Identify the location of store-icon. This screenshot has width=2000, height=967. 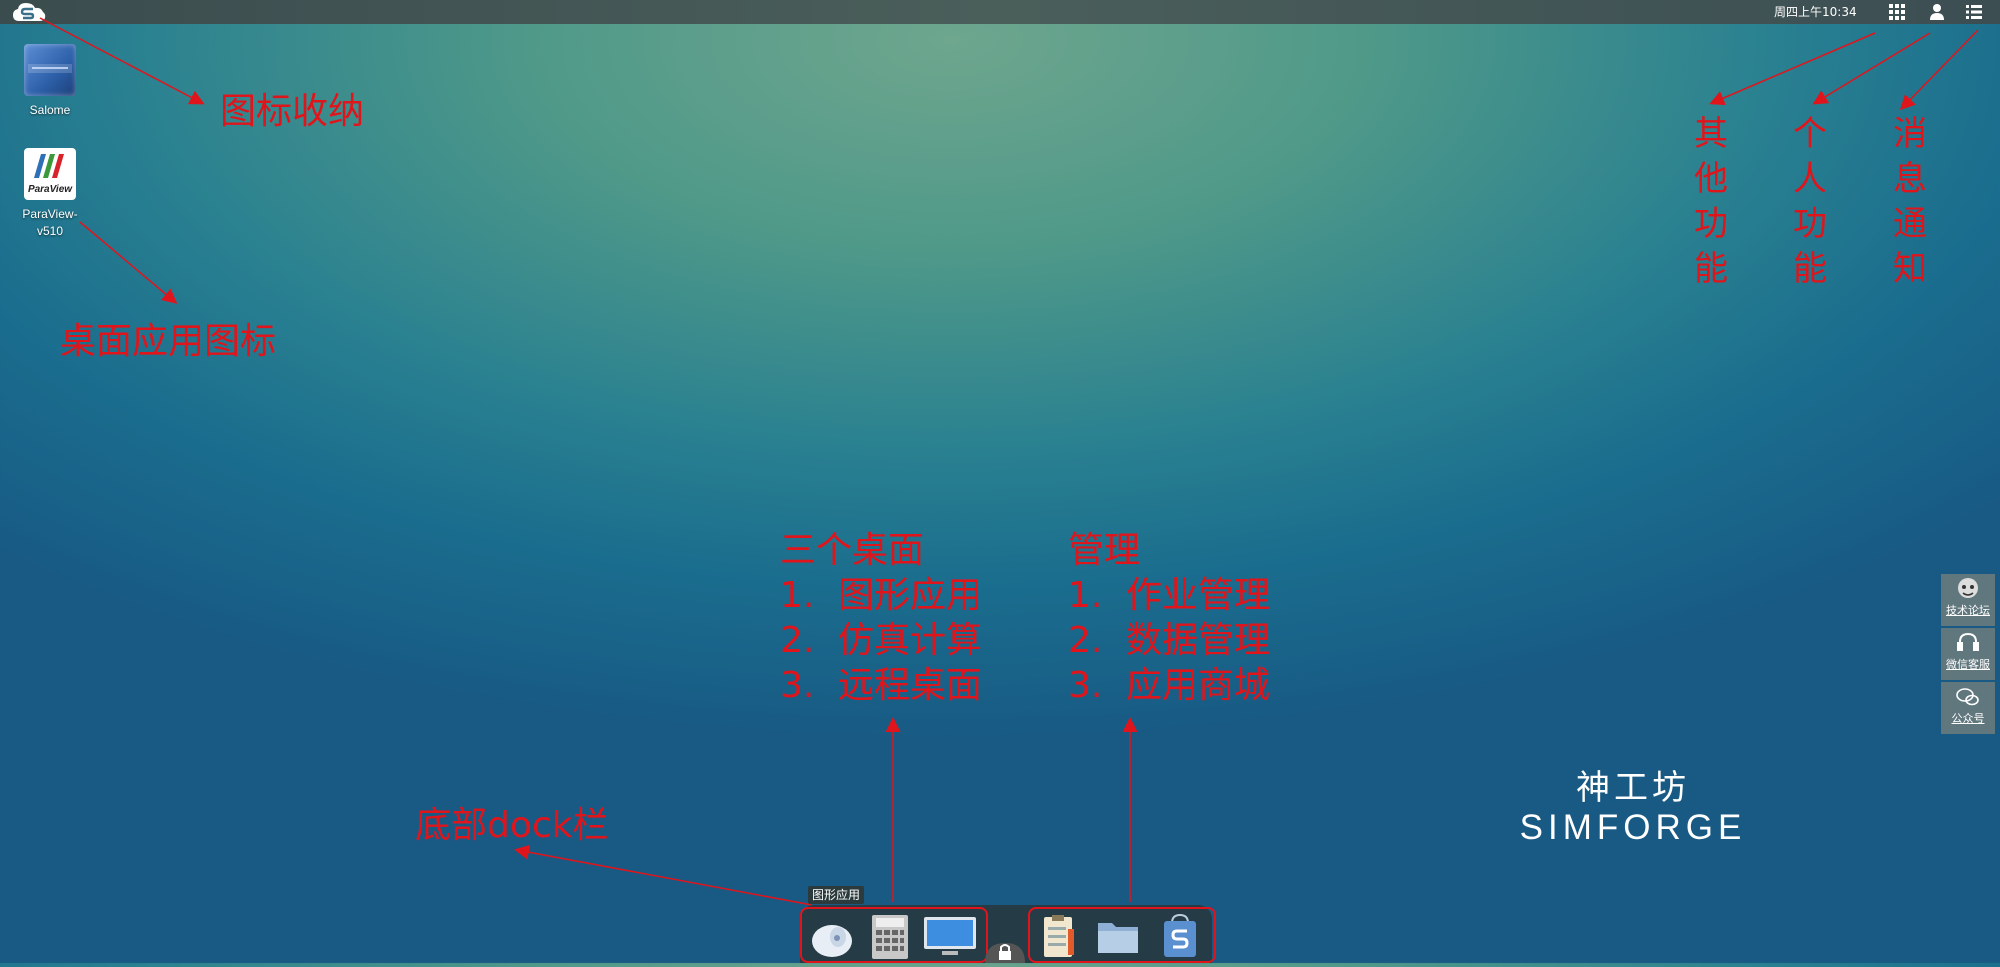
(1180, 936).